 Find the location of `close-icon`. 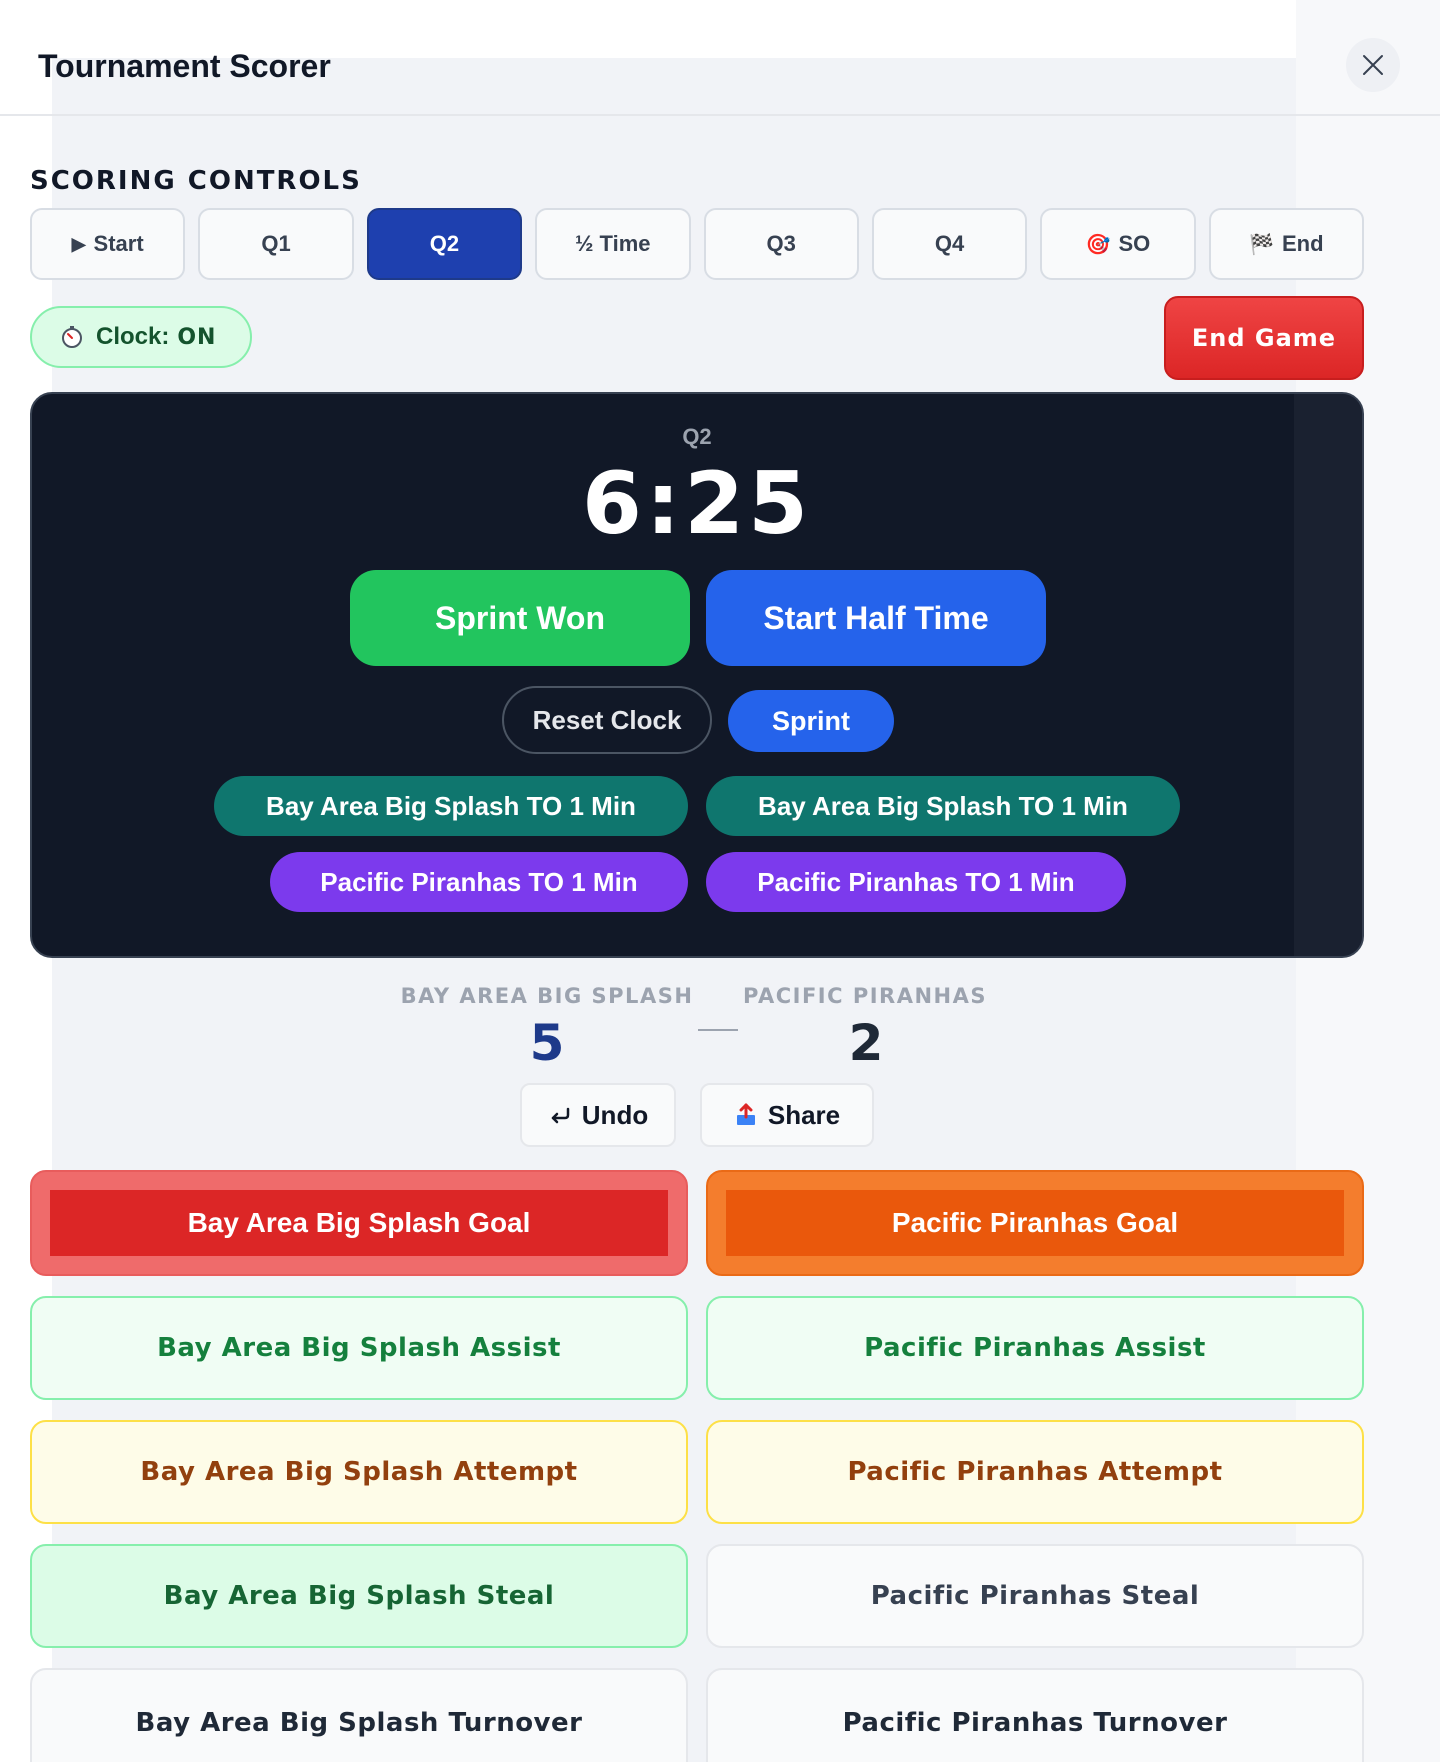

close-icon is located at coordinates (1373, 65).